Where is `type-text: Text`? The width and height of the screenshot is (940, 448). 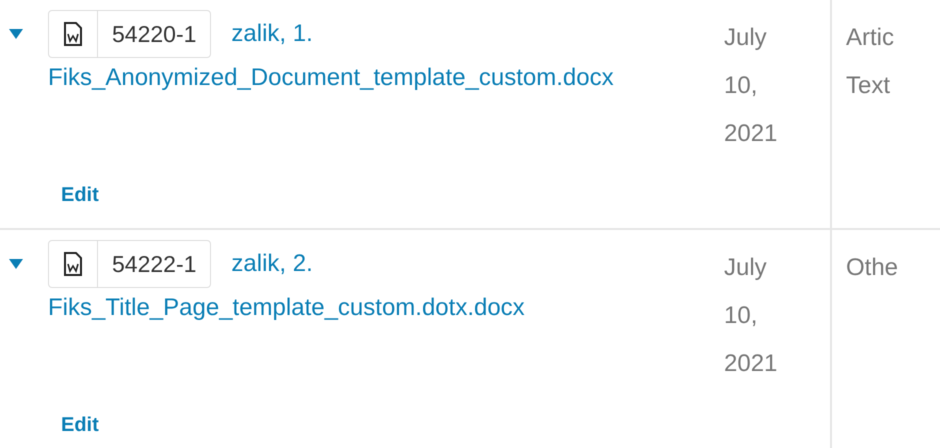
type-text: Text is located at coordinates (869, 86).